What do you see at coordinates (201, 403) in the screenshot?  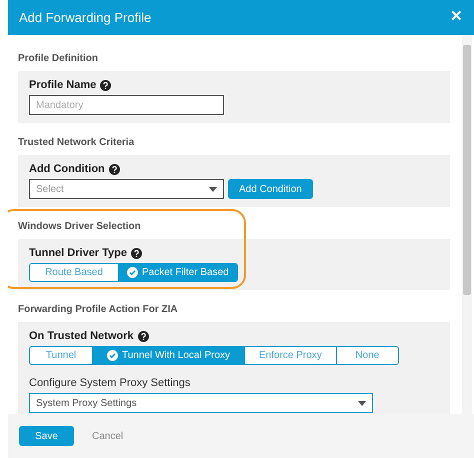 I see `proxy-settings-dropdown: System Proxy Settings` at bounding box center [201, 403].